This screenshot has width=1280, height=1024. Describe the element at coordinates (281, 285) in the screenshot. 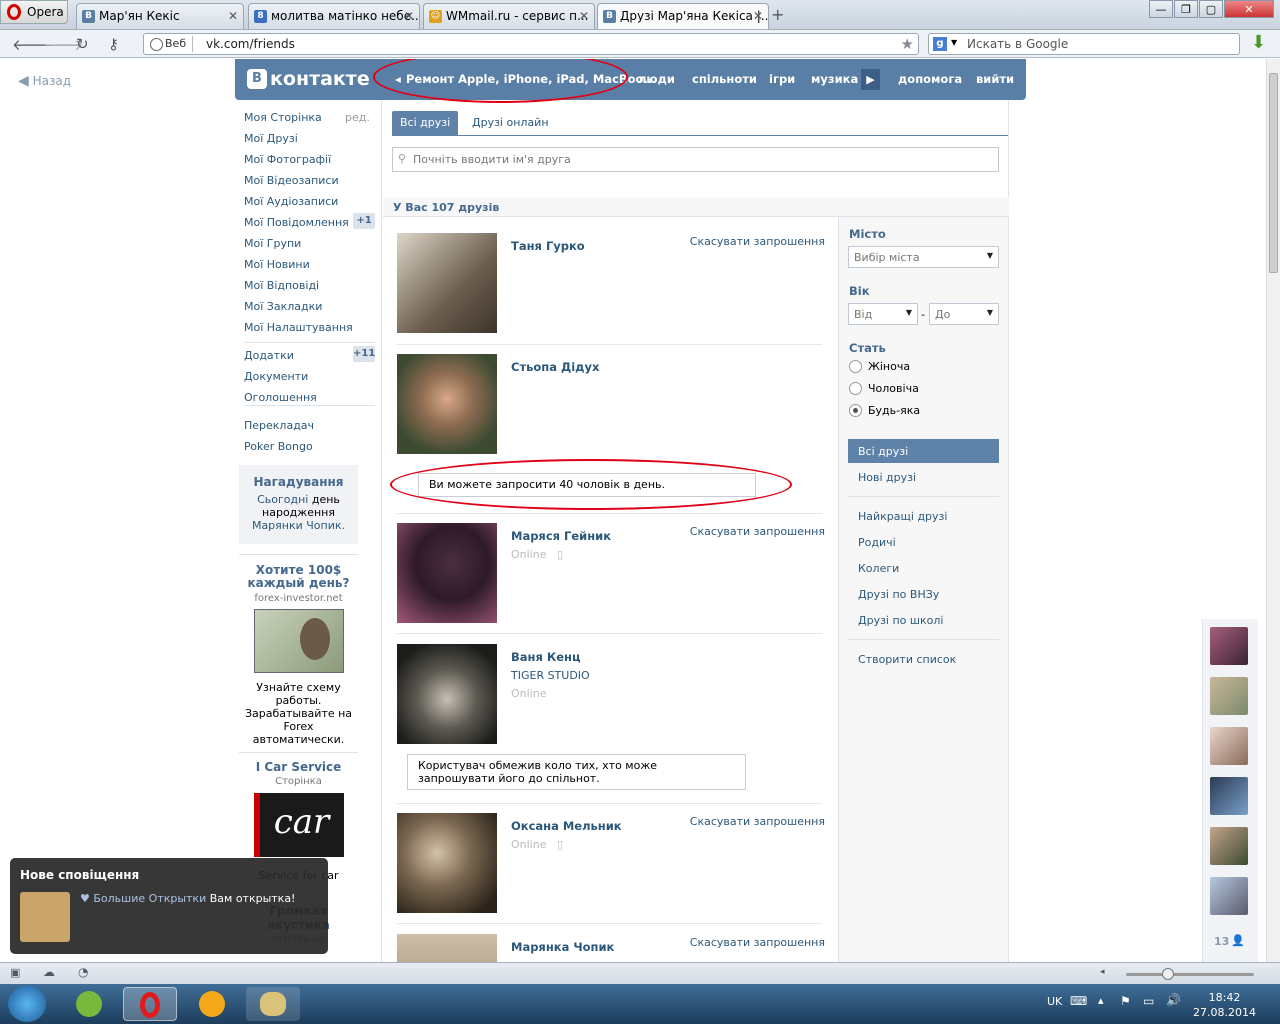

I see `menu-my-replies: Мої Відповіді` at that location.